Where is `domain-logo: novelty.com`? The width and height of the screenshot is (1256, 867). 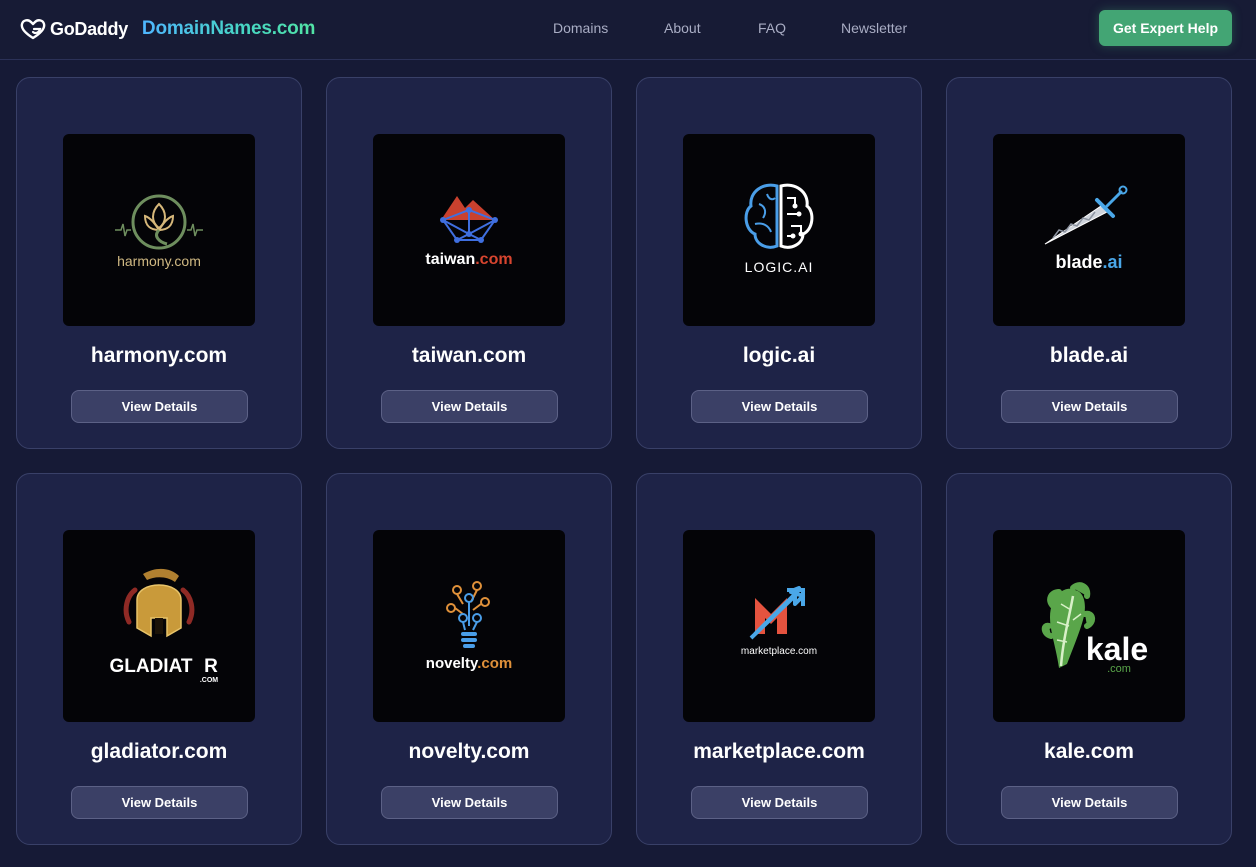 domain-logo: novelty.com is located at coordinates (469, 626).